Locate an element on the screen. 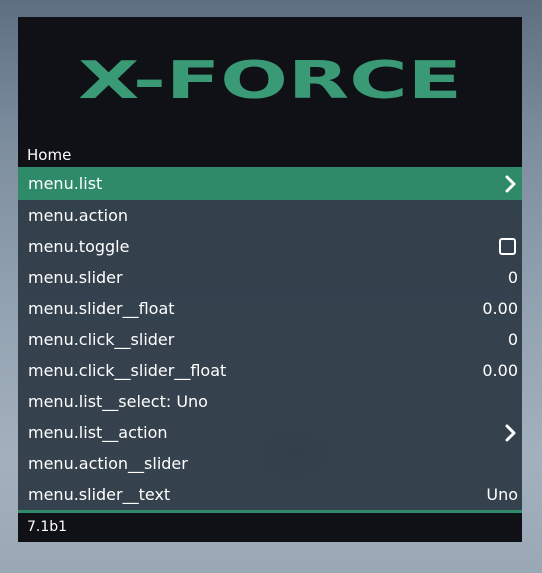  menu-item-label: menu.action is located at coordinates (78, 215).